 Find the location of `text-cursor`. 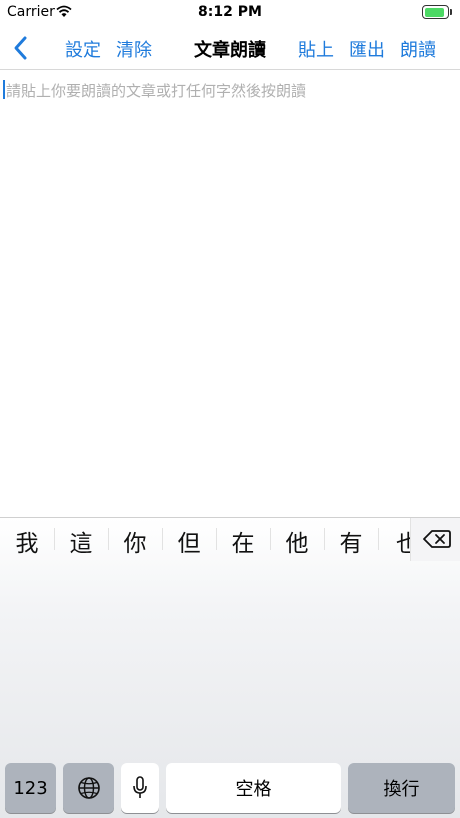

text-cursor is located at coordinates (4, 89).